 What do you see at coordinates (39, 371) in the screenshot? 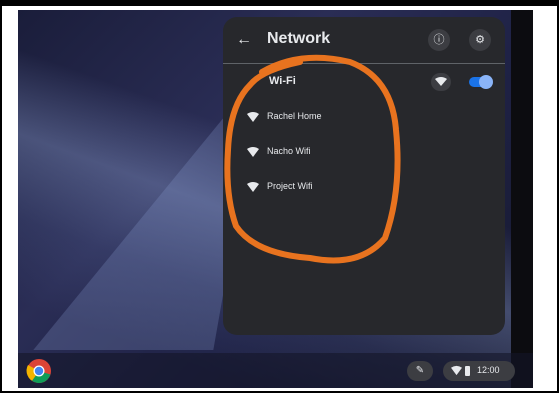
I see `chrome-icon` at bounding box center [39, 371].